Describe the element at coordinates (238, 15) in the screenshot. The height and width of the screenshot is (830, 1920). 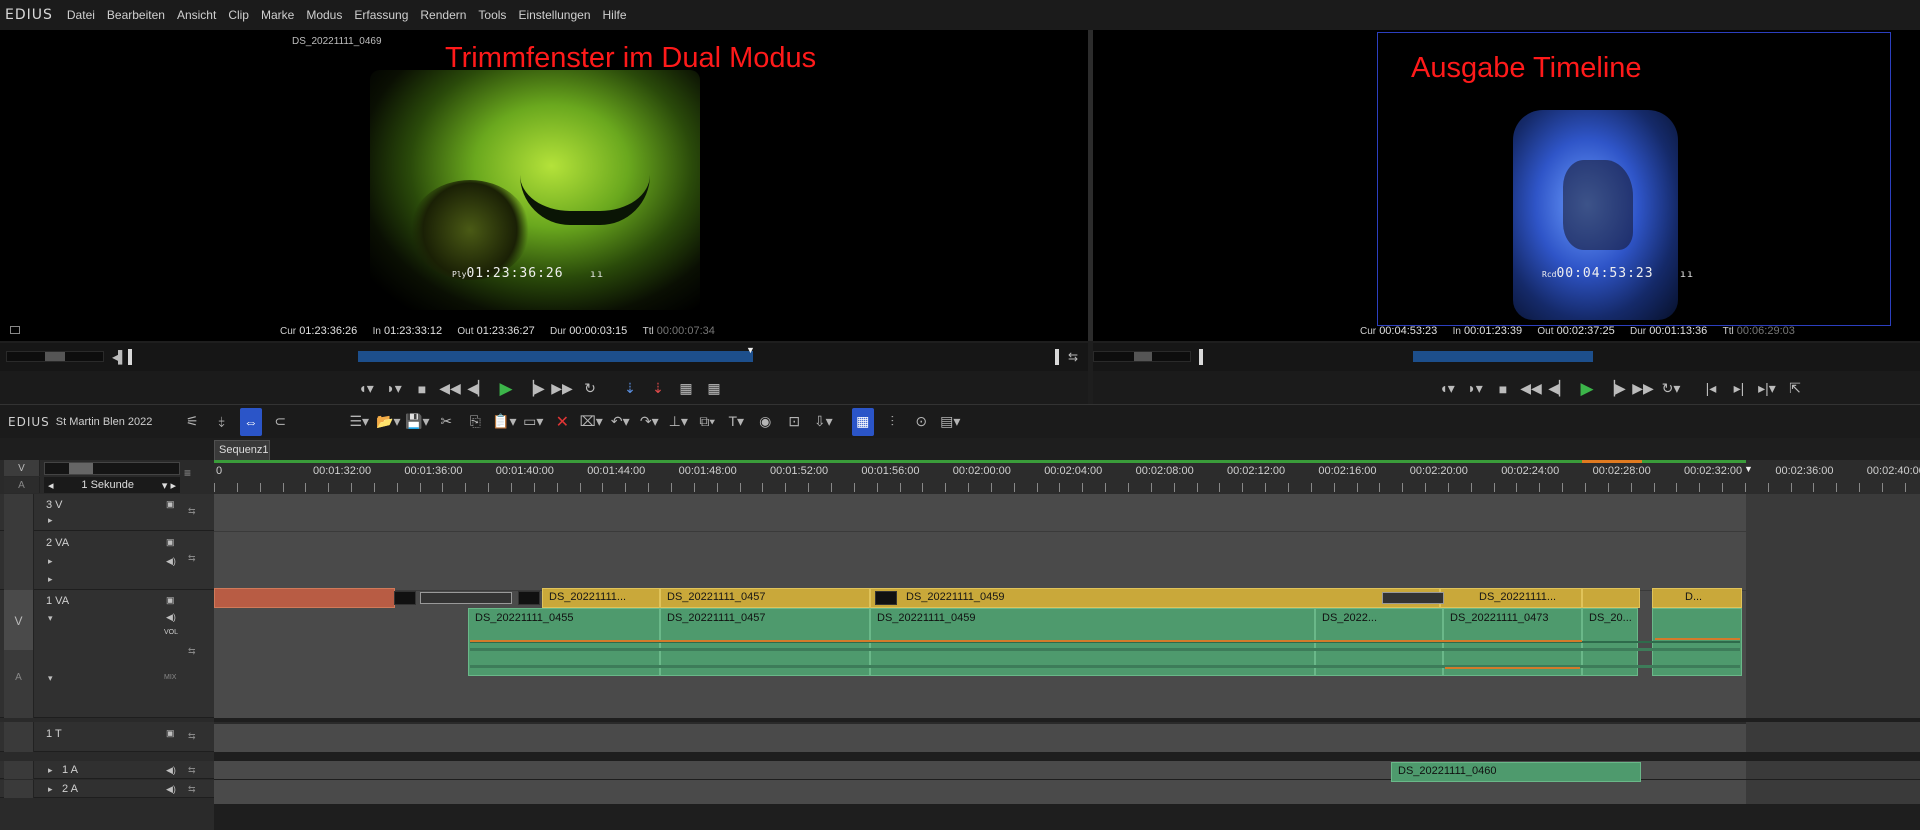
I see `menu-clip: Clip` at that location.